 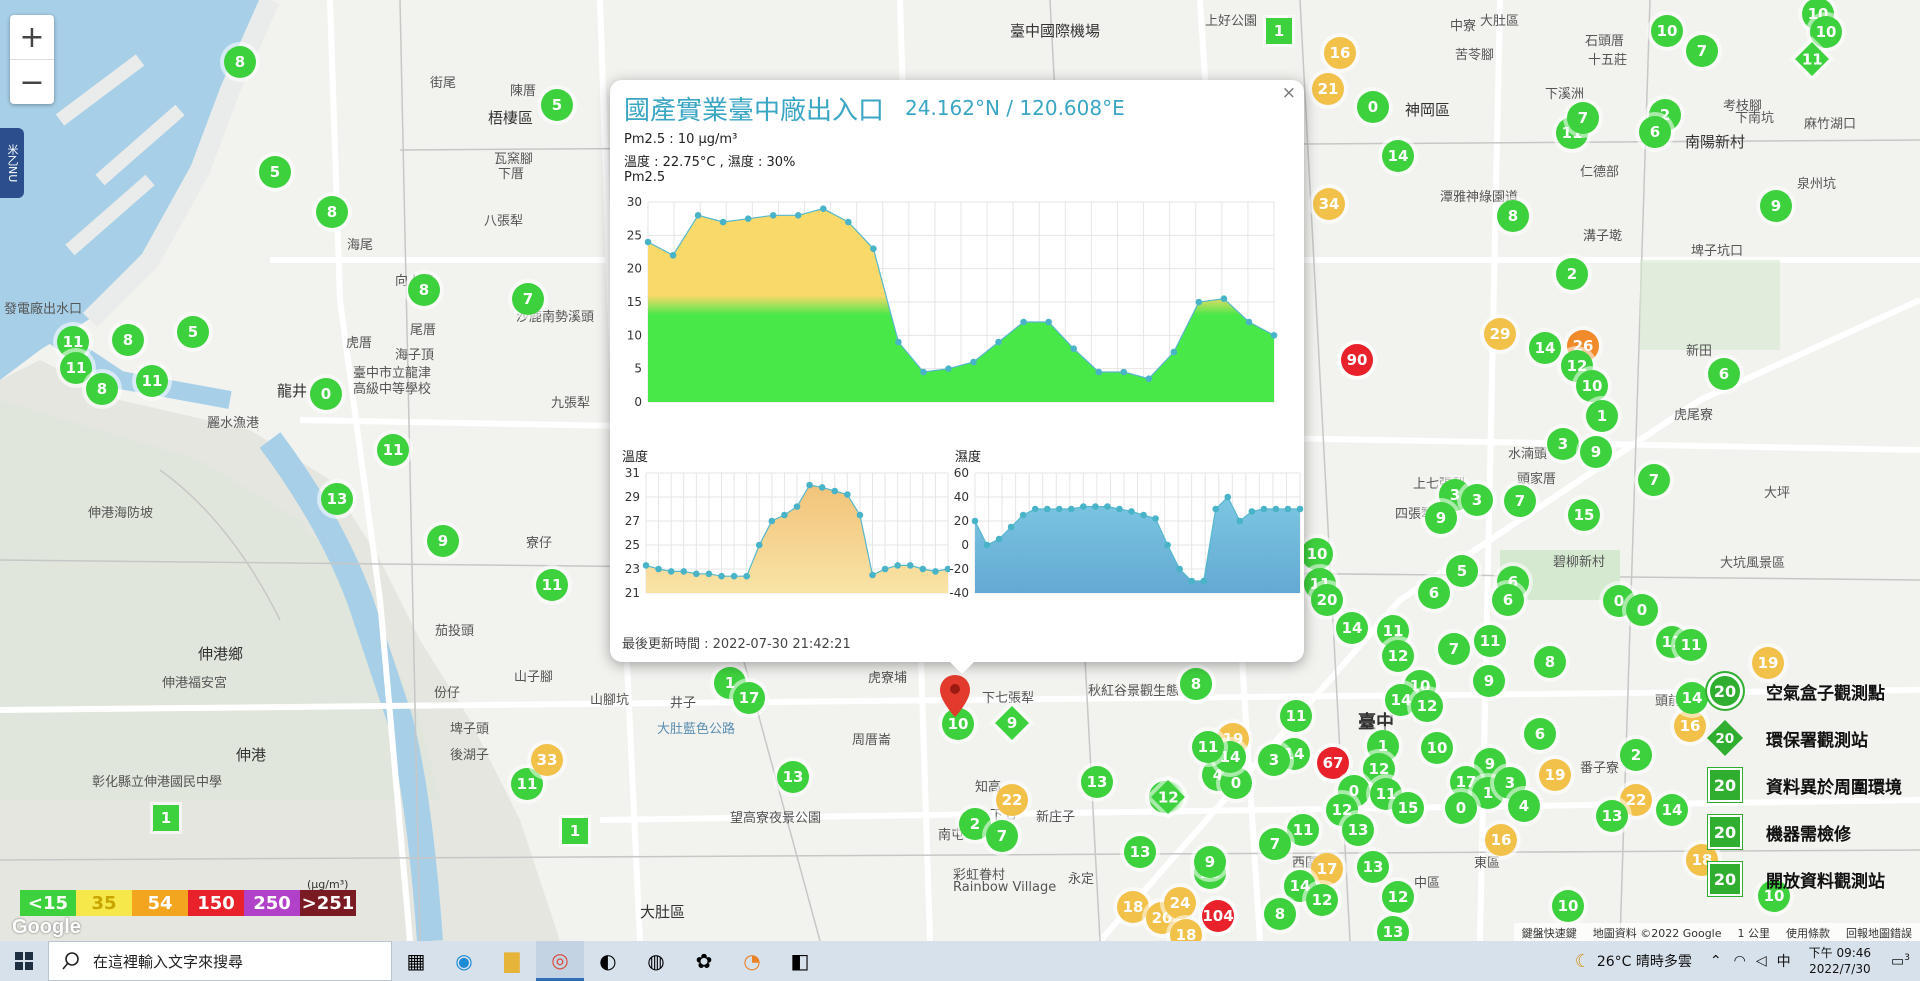 What do you see at coordinates (1327, 600) in the screenshot?
I see `station-marker: 20` at bounding box center [1327, 600].